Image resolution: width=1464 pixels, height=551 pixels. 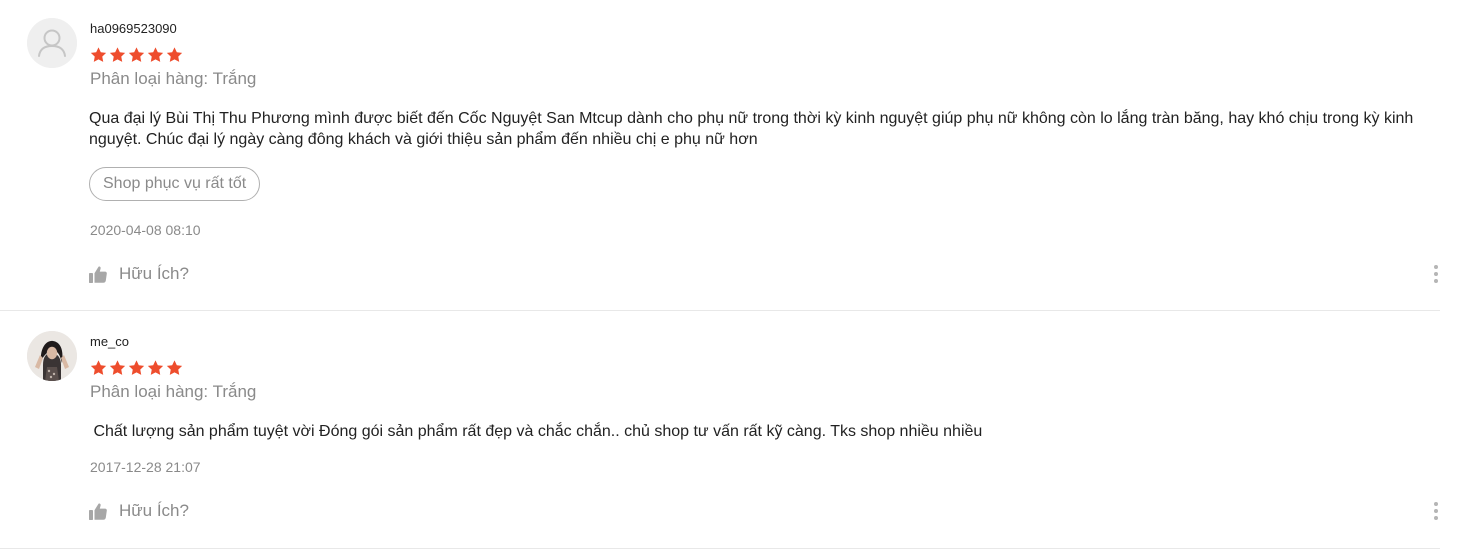 I want to click on review-date: 2017-12-28 21:07, so click(x=145, y=467).